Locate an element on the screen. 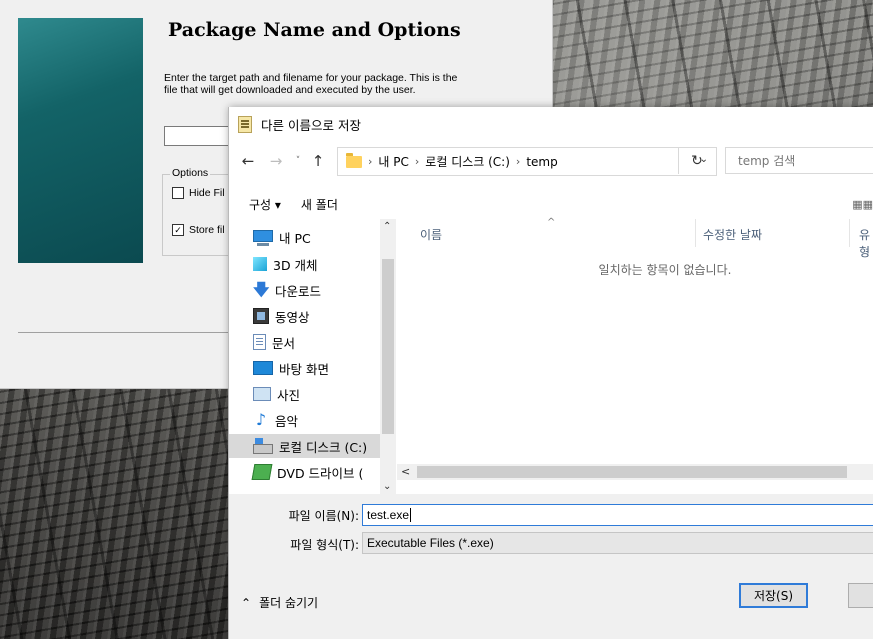  music-icon: ♪ is located at coordinates (261, 419).